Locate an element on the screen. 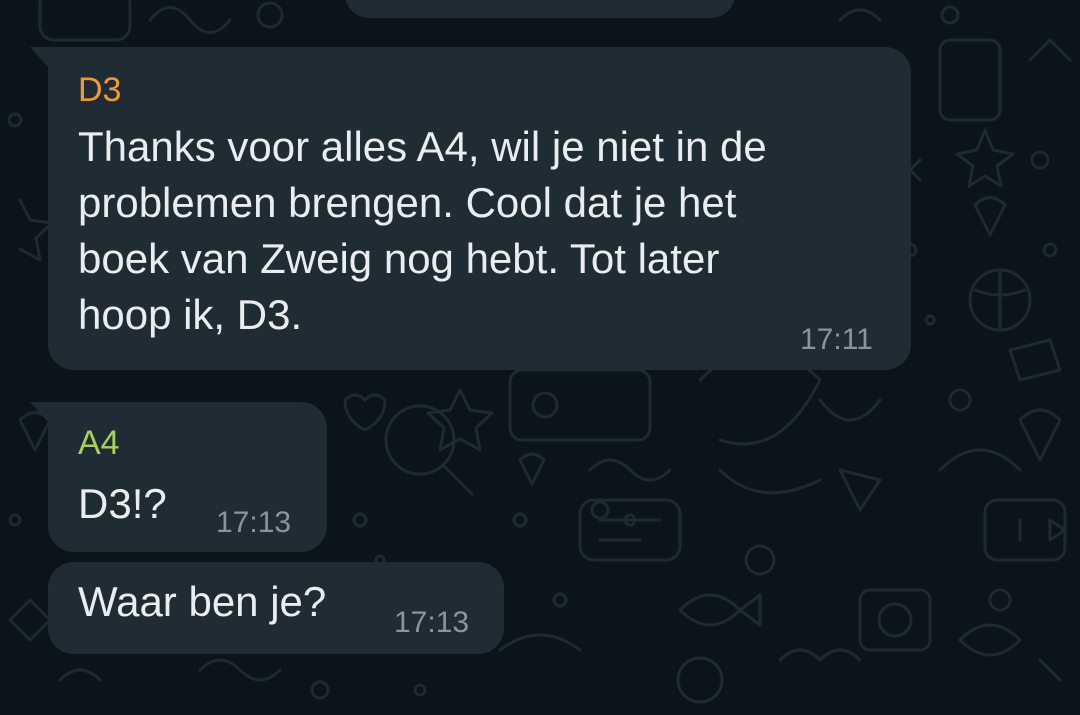 The image size is (1080, 715). message-line: Thanks voor alles A4, wil je niet in de is located at coordinates (422, 146).